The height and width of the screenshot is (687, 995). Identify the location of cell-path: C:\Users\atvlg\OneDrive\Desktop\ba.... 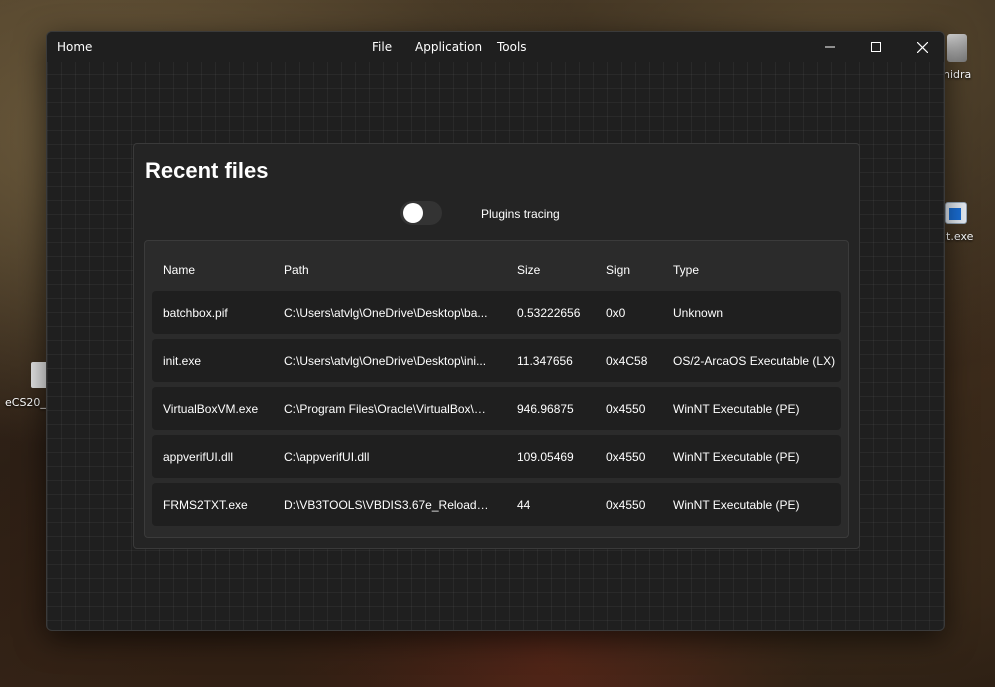
(386, 313).